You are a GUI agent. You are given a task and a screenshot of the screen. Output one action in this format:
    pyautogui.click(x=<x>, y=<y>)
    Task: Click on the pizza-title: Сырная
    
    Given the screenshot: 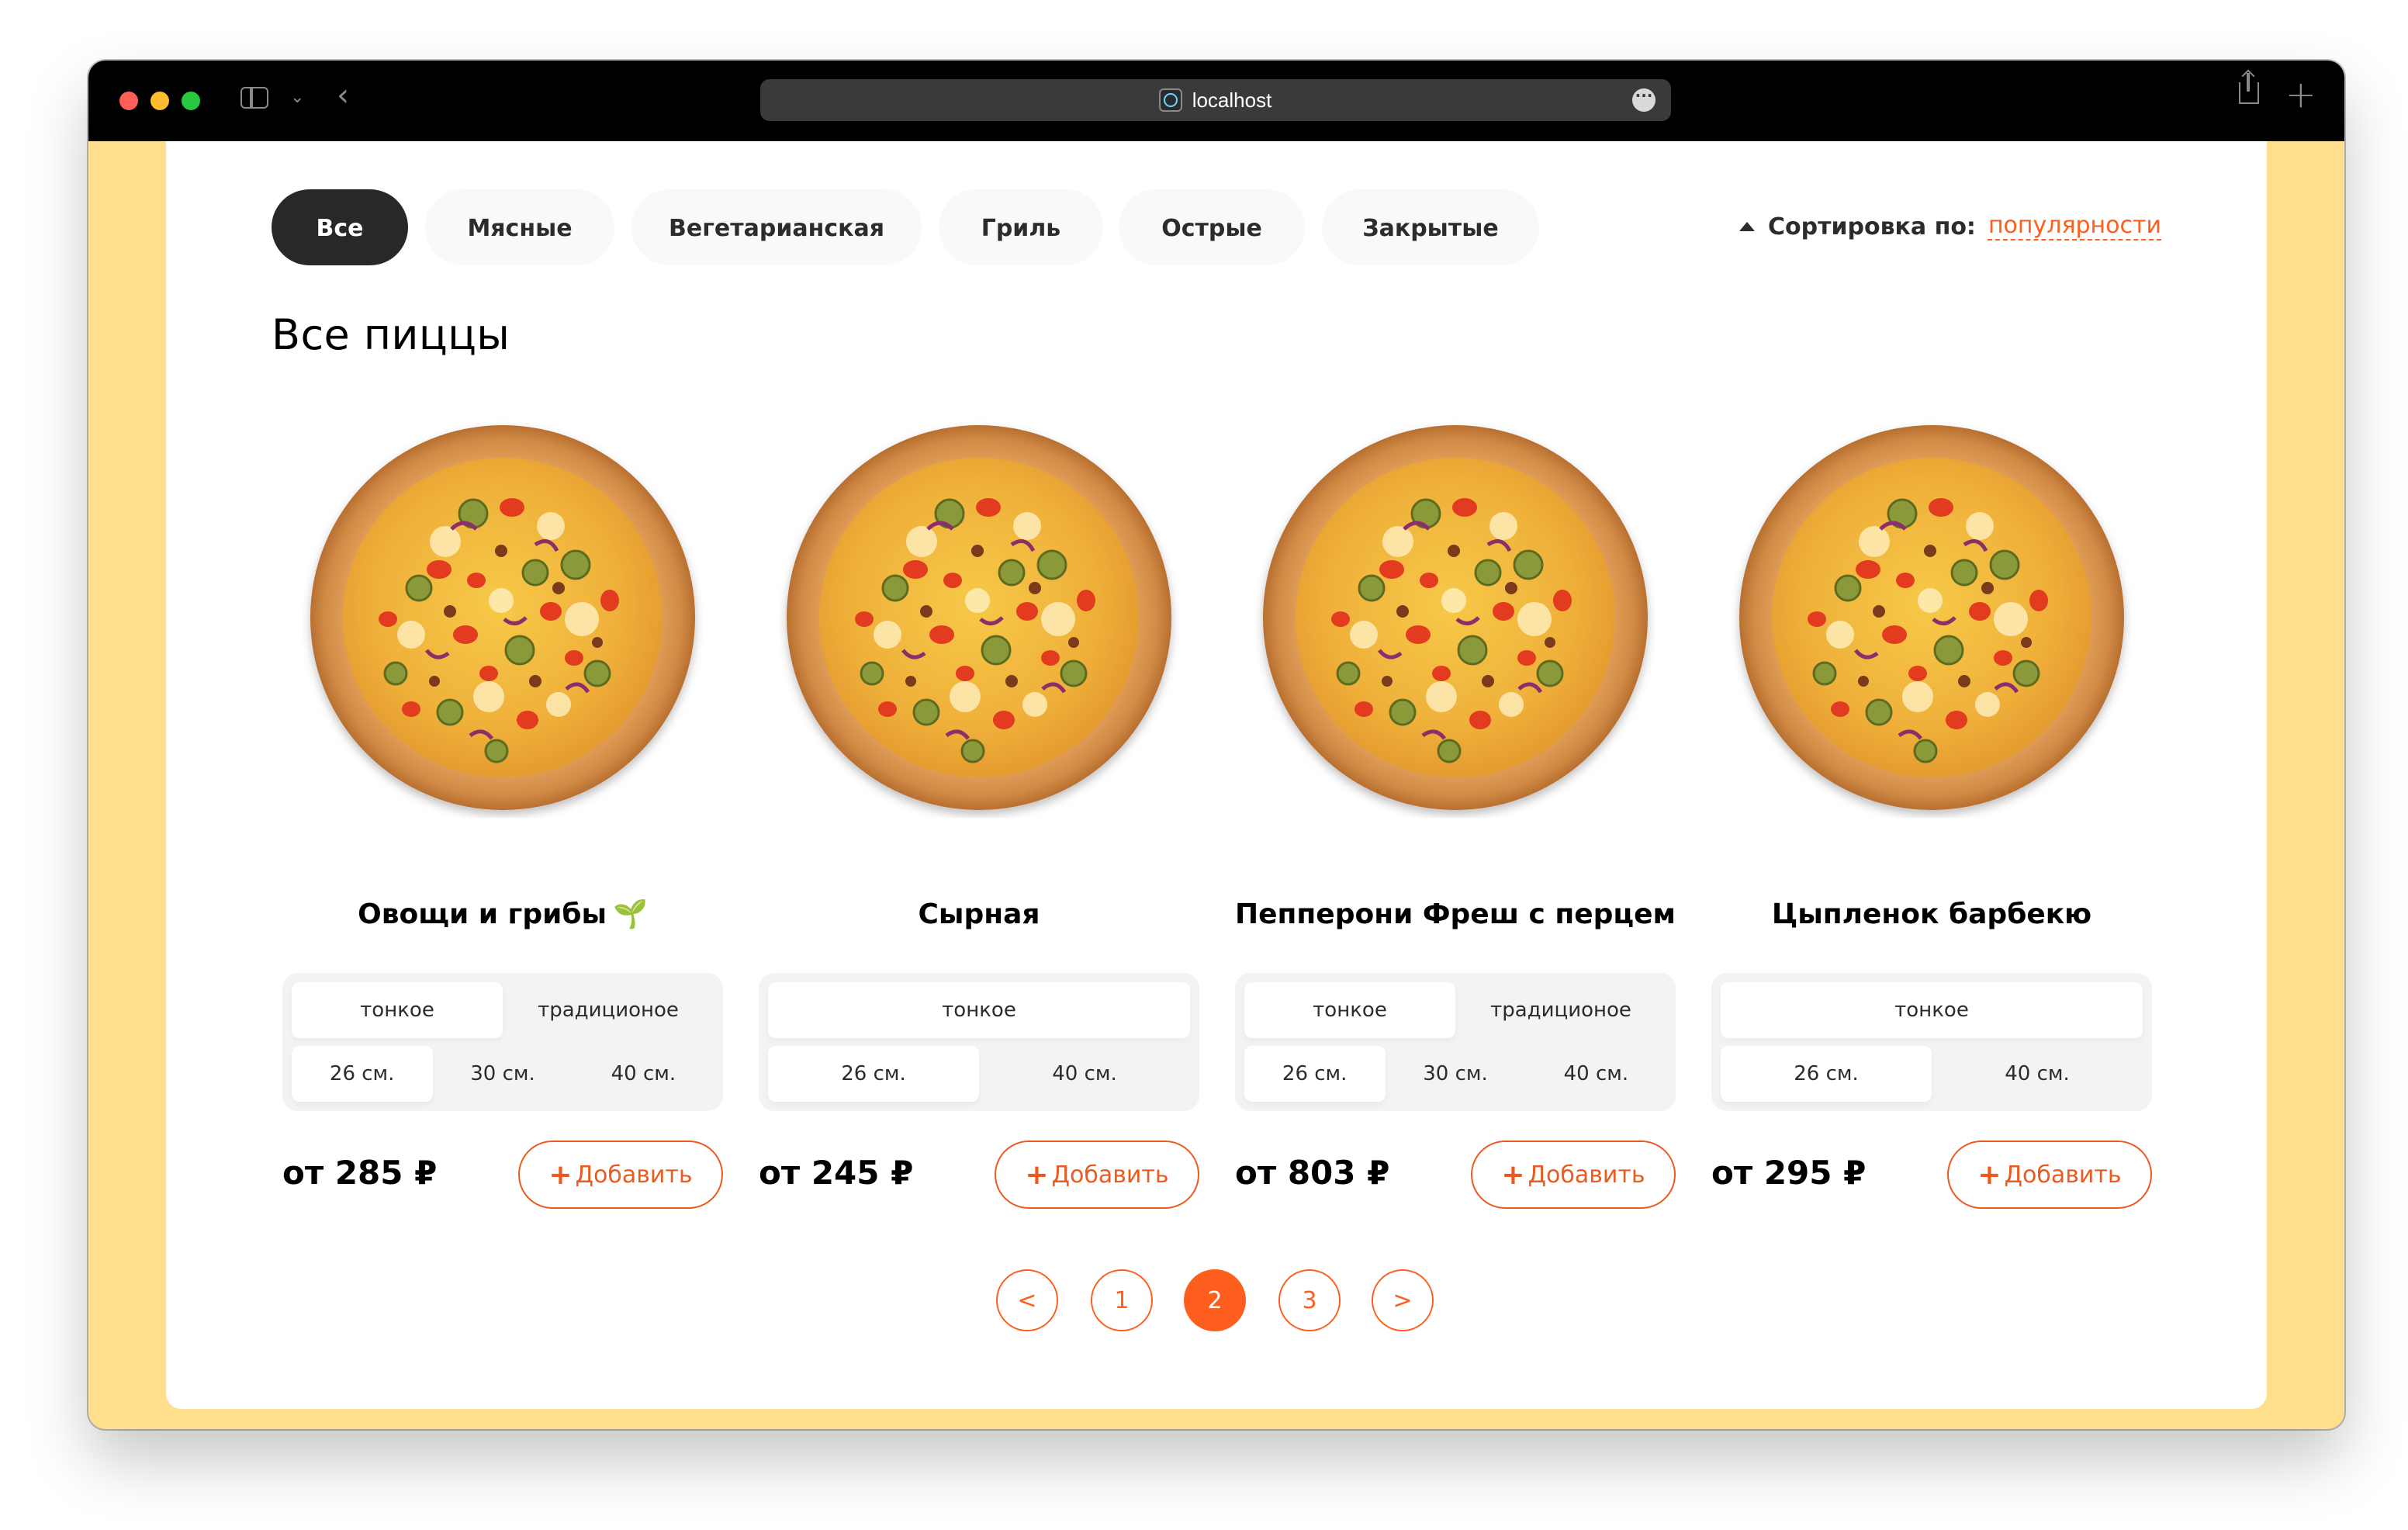 What is the action you would take?
    pyautogui.click(x=979, y=914)
    